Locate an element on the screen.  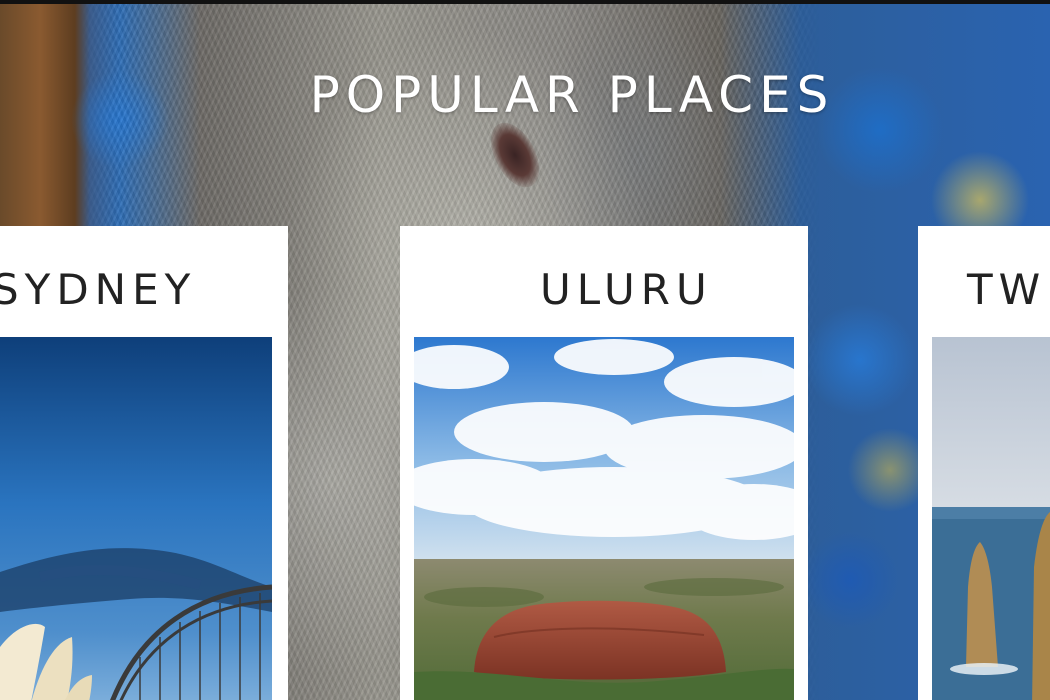
sydney-harbour-photo is located at coordinates (136, 518).